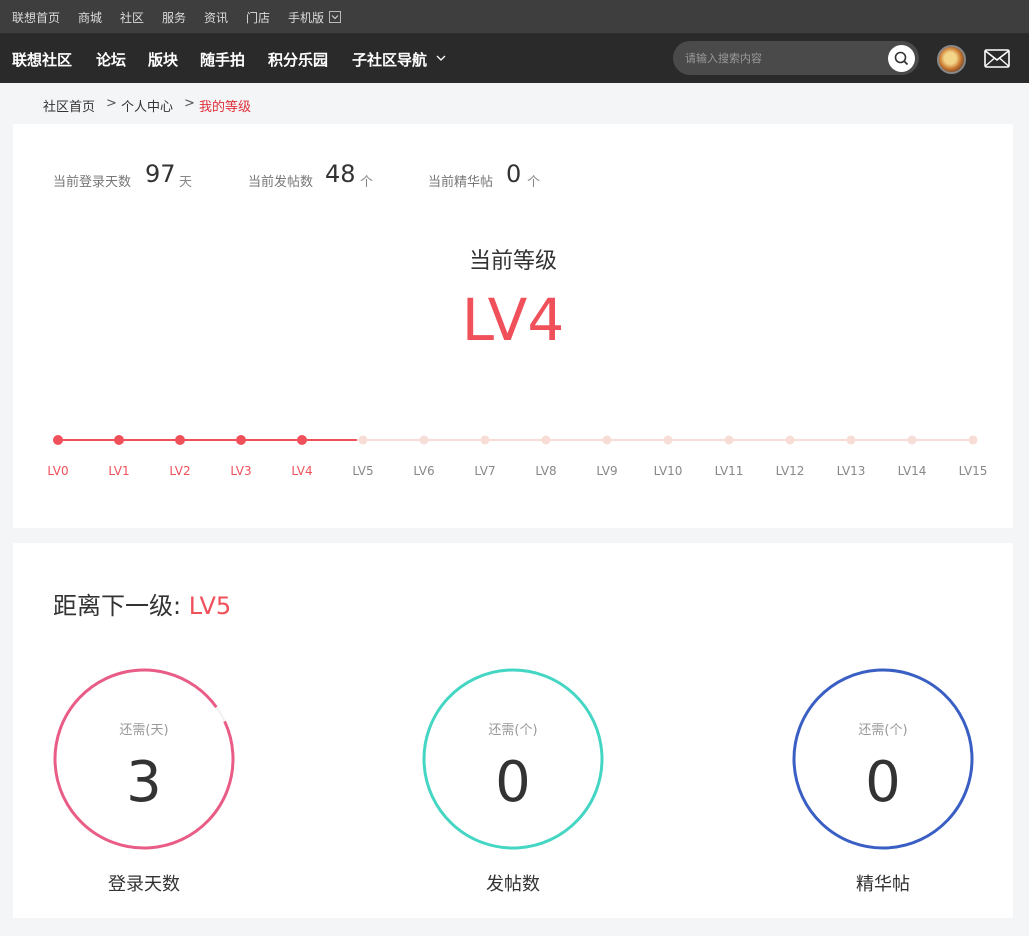  I want to click on stat-posts-unit: 个, so click(367, 182).